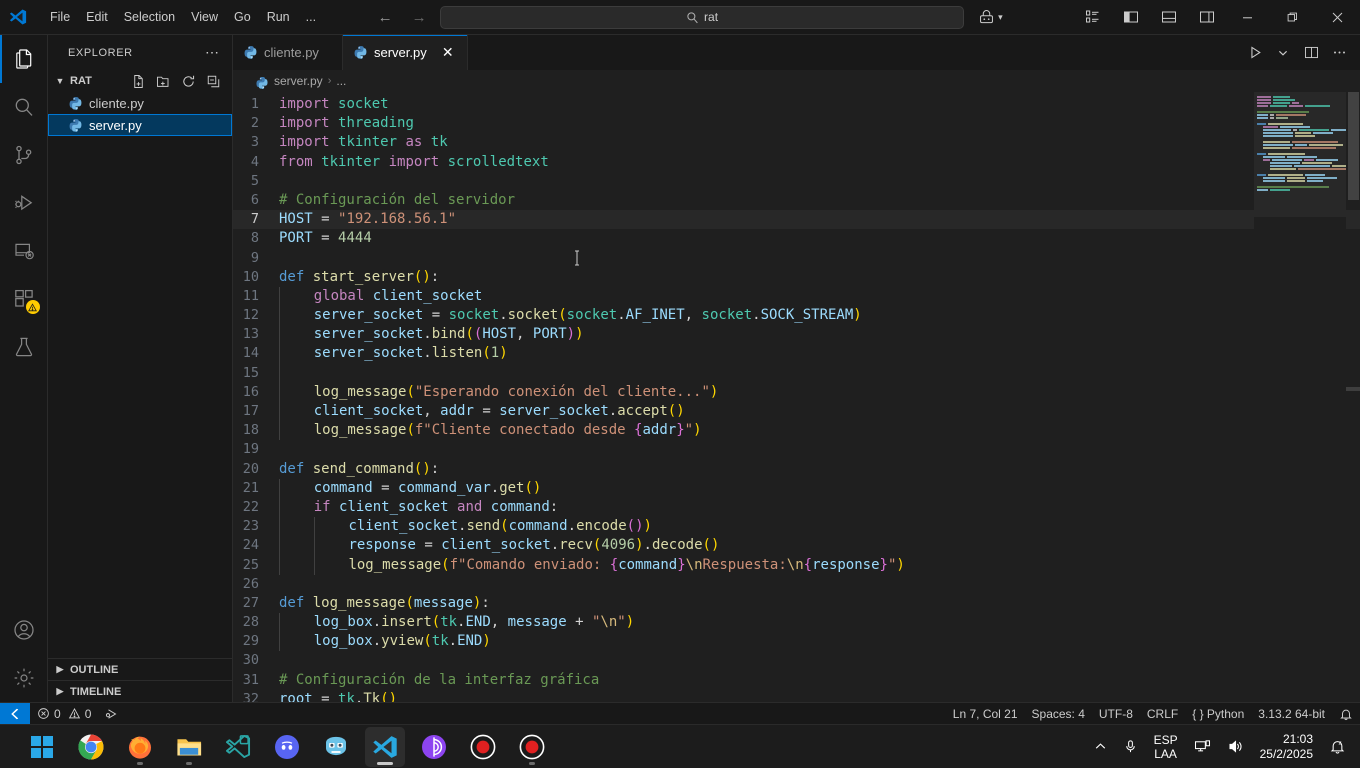 The height and width of the screenshot is (768, 1360). I want to click on status-language-mode: { } Python, so click(1218, 714).